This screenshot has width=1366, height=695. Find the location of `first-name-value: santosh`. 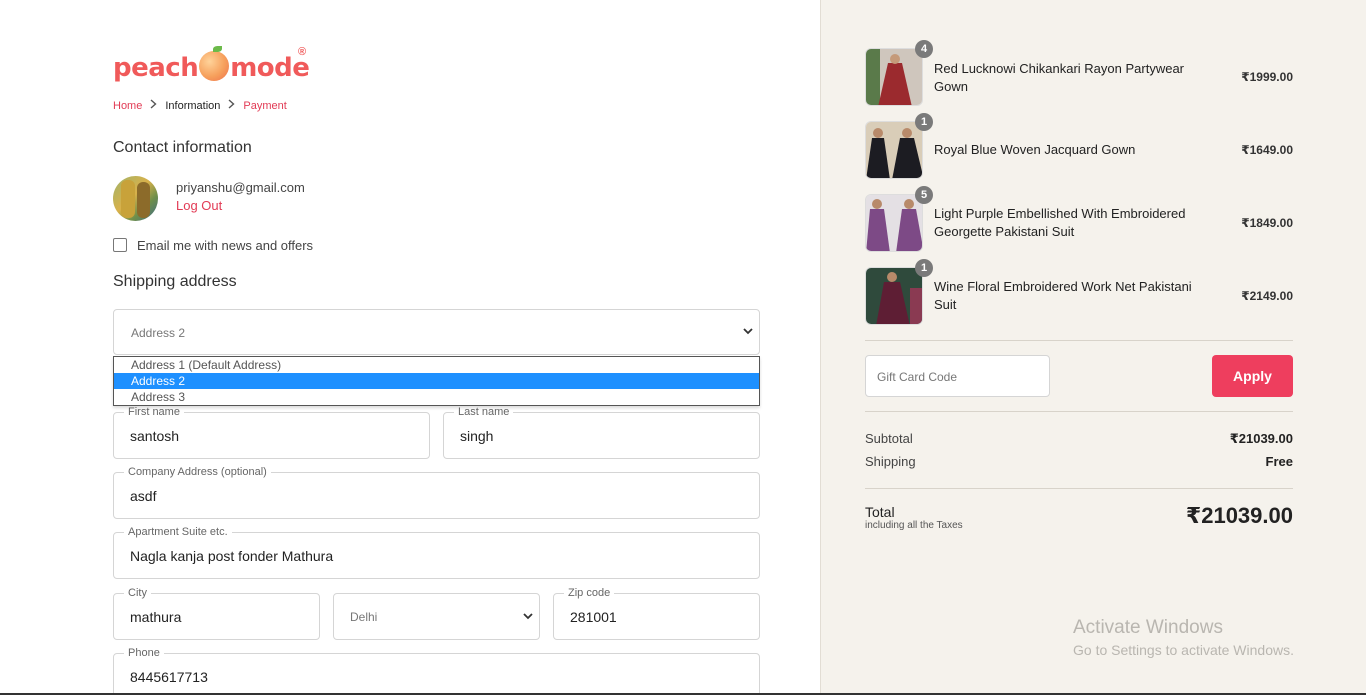

first-name-value: santosh is located at coordinates (155, 436).